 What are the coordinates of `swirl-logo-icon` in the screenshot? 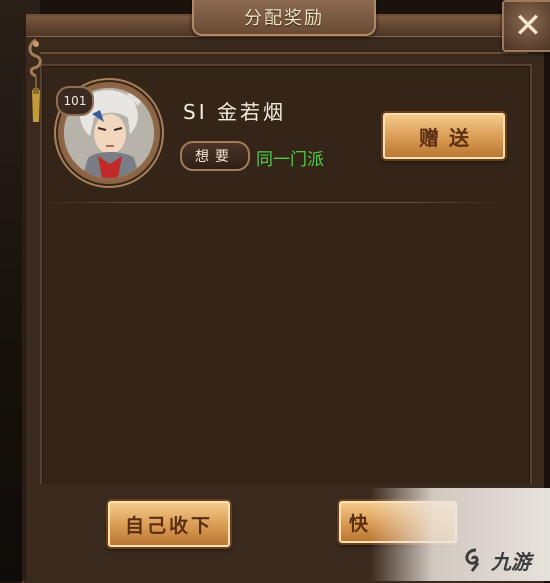 It's located at (472, 560).